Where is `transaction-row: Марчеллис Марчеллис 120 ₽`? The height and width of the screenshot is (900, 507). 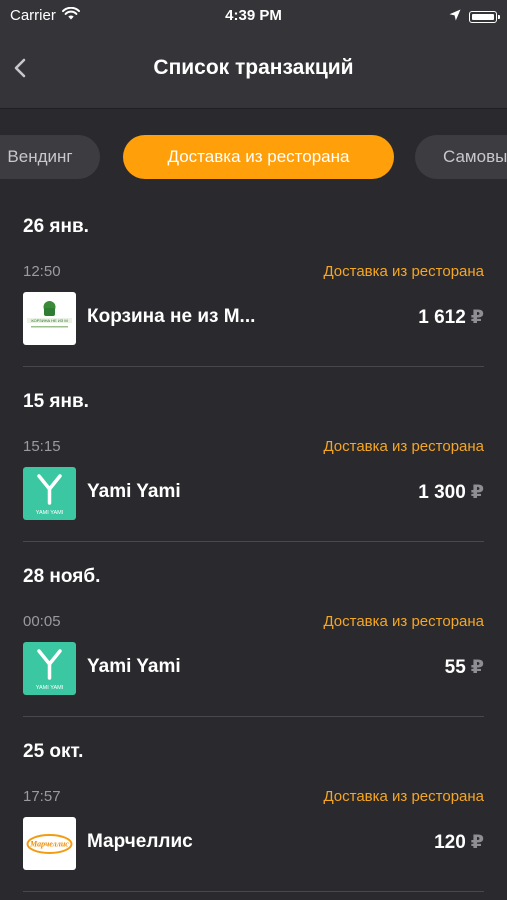 transaction-row: Марчеллис Марчеллис 120 ₽ is located at coordinates (253, 845).